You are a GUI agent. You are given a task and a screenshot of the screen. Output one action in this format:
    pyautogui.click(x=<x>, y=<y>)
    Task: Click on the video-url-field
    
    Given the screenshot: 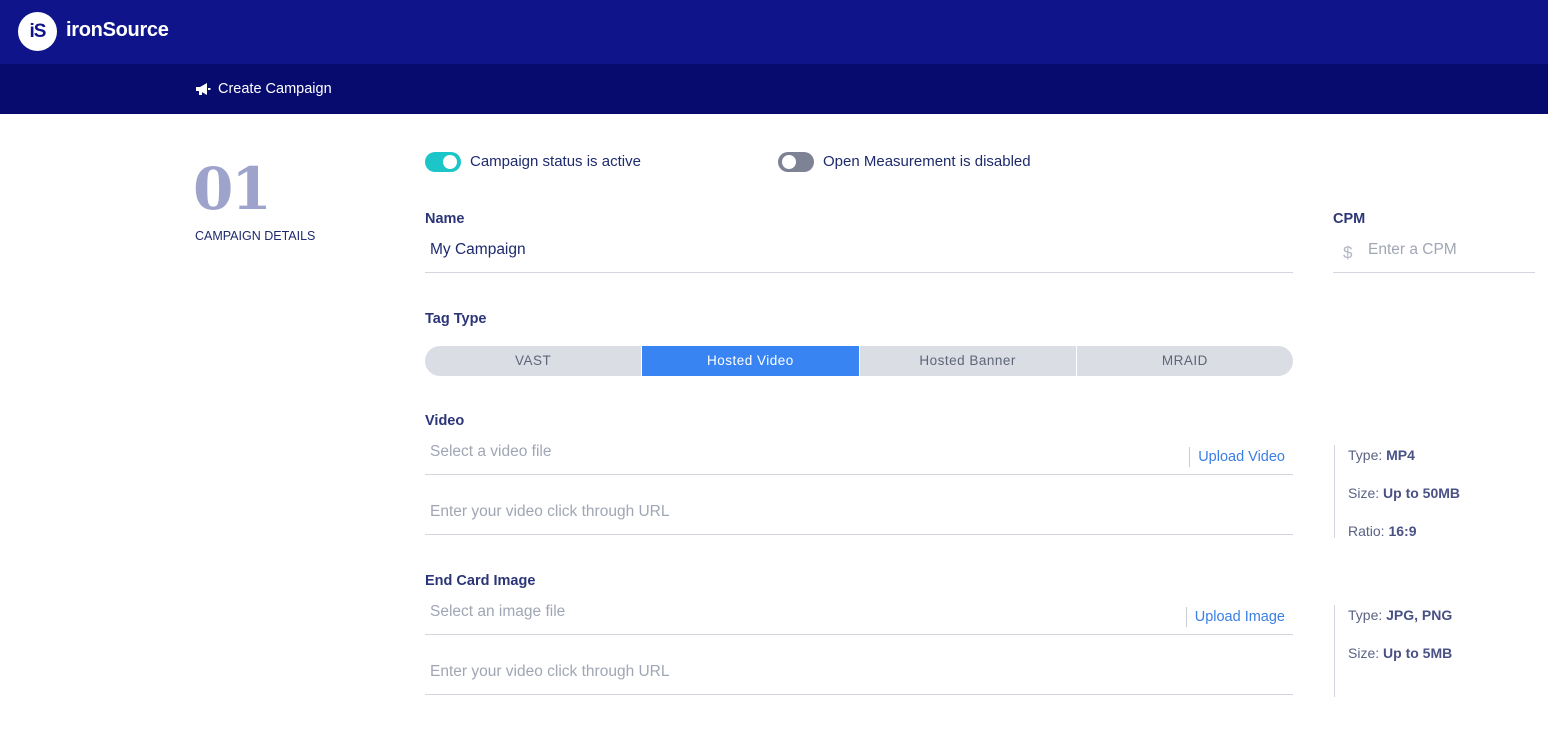 What is the action you would take?
    pyautogui.click(x=859, y=515)
    